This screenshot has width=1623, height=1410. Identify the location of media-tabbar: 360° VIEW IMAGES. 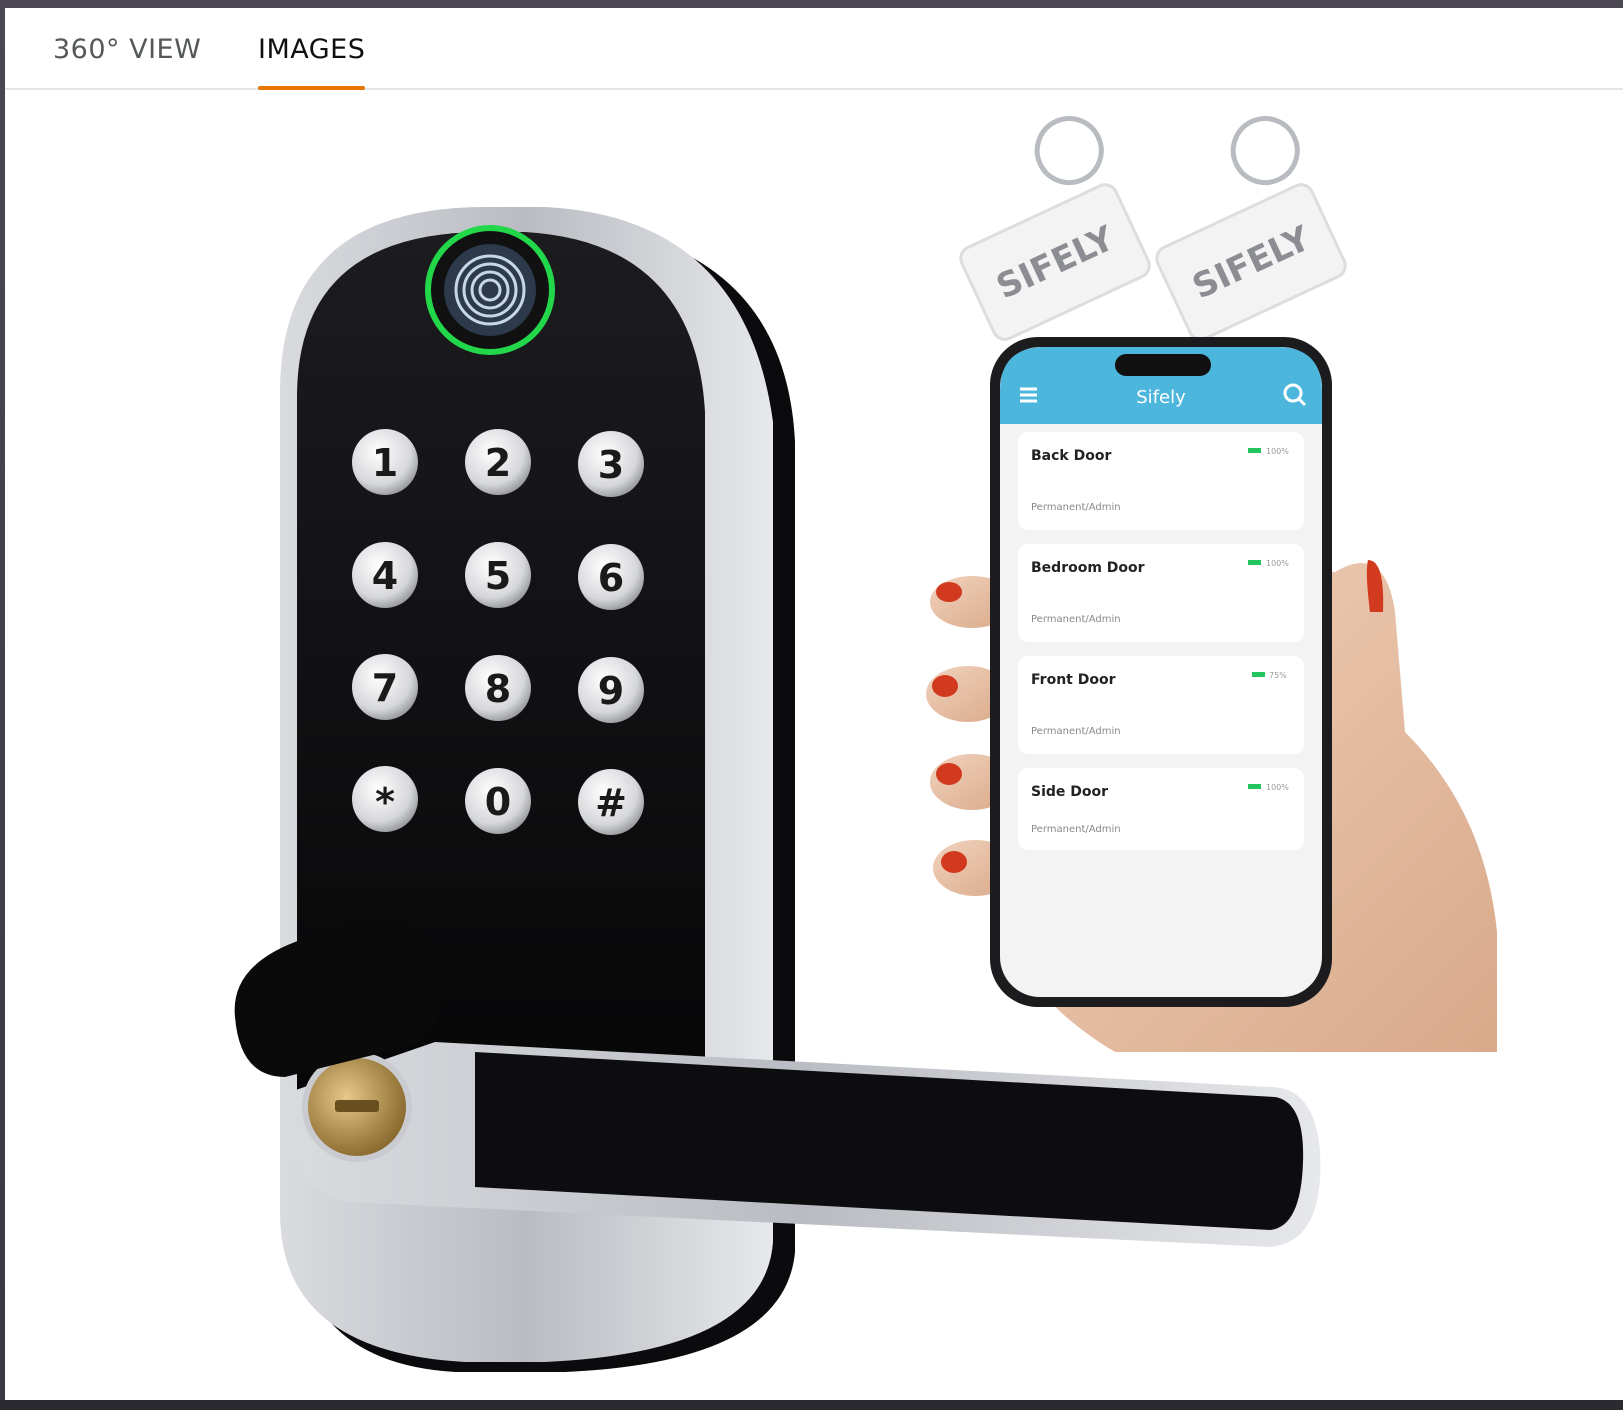
(814, 49).